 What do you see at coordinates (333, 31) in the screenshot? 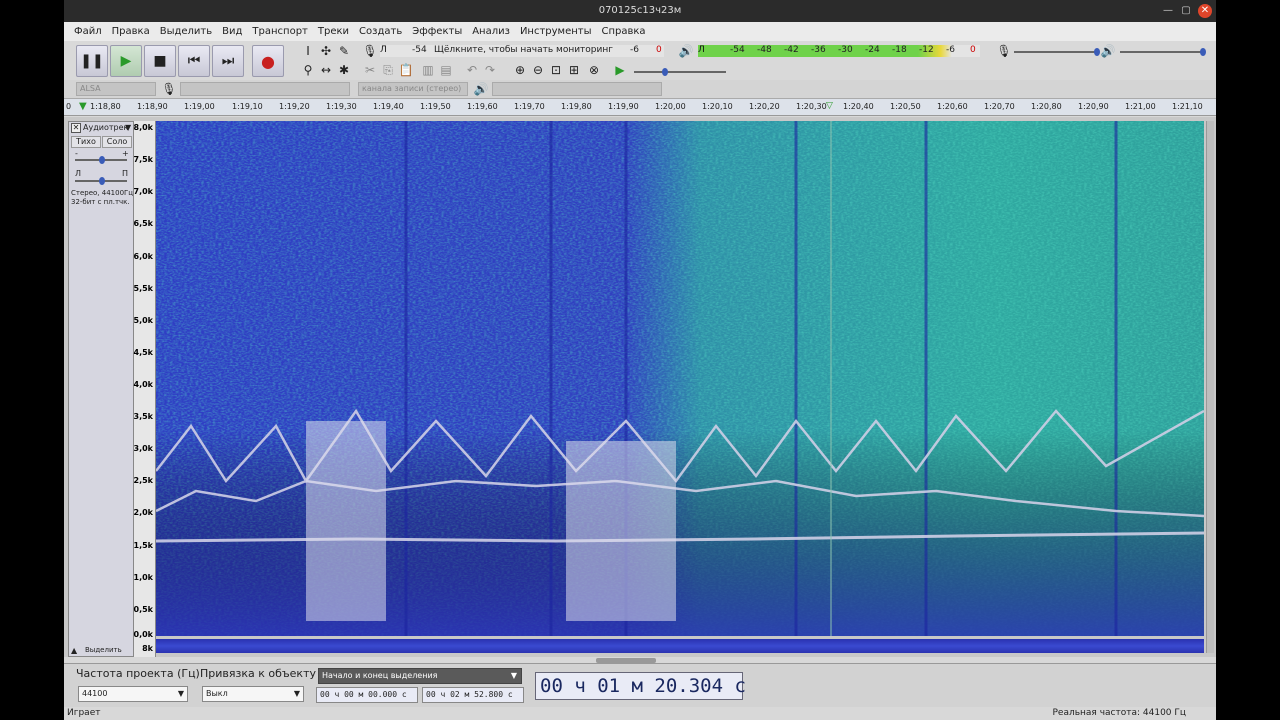
I see `menu-tracks: Треки` at bounding box center [333, 31].